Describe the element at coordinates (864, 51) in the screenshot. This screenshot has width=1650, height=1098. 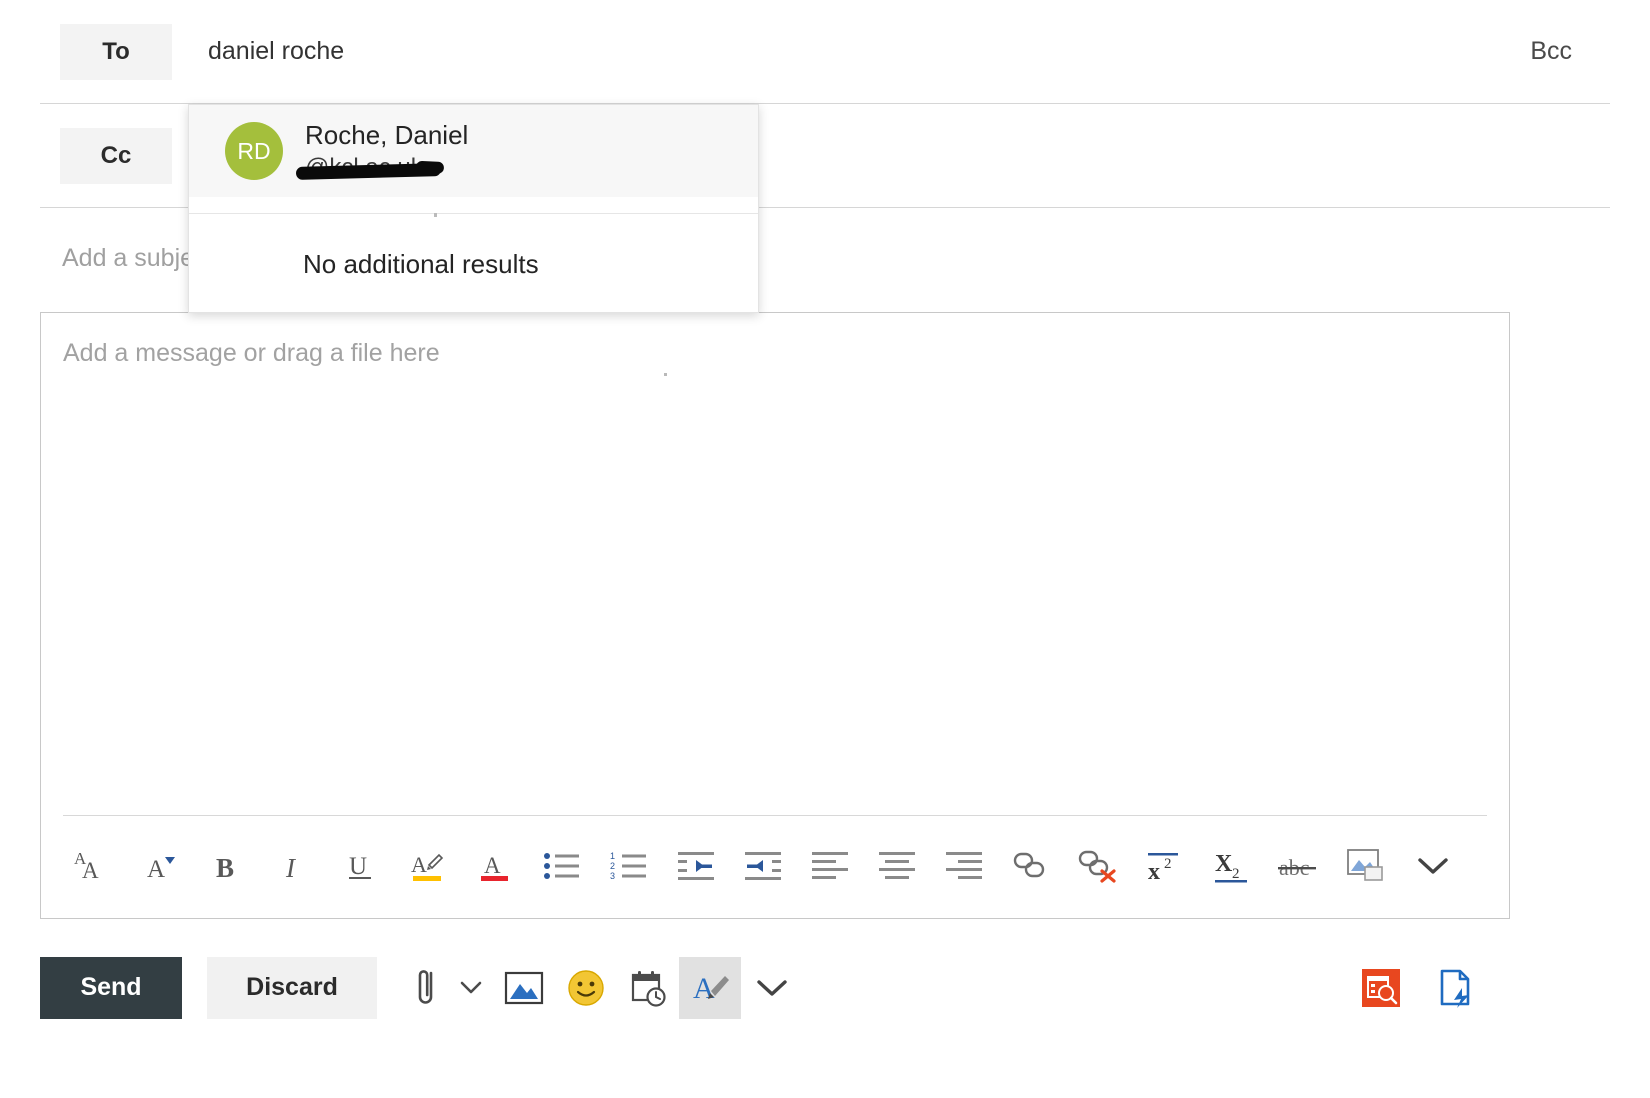
I see `to-input: daniel roche` at that location.